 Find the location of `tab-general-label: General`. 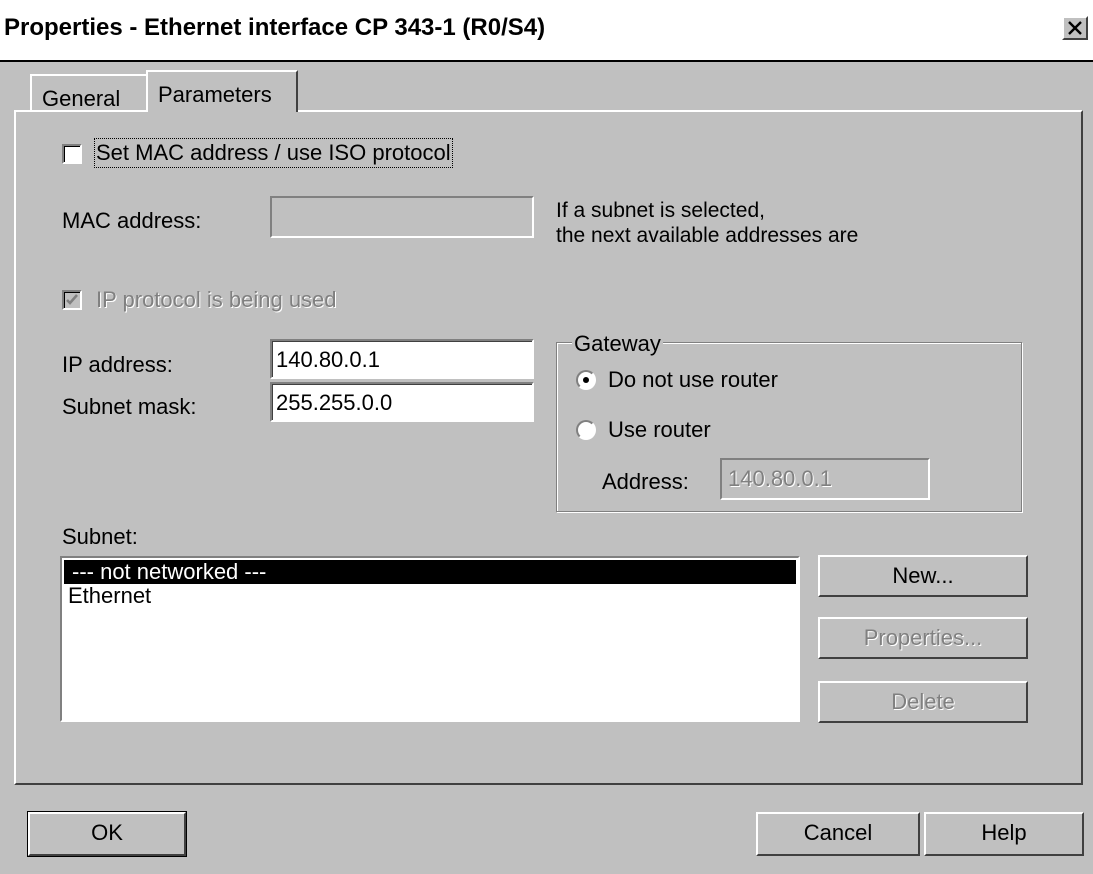

tab-general-label: General is located at coordinates (81, 98).